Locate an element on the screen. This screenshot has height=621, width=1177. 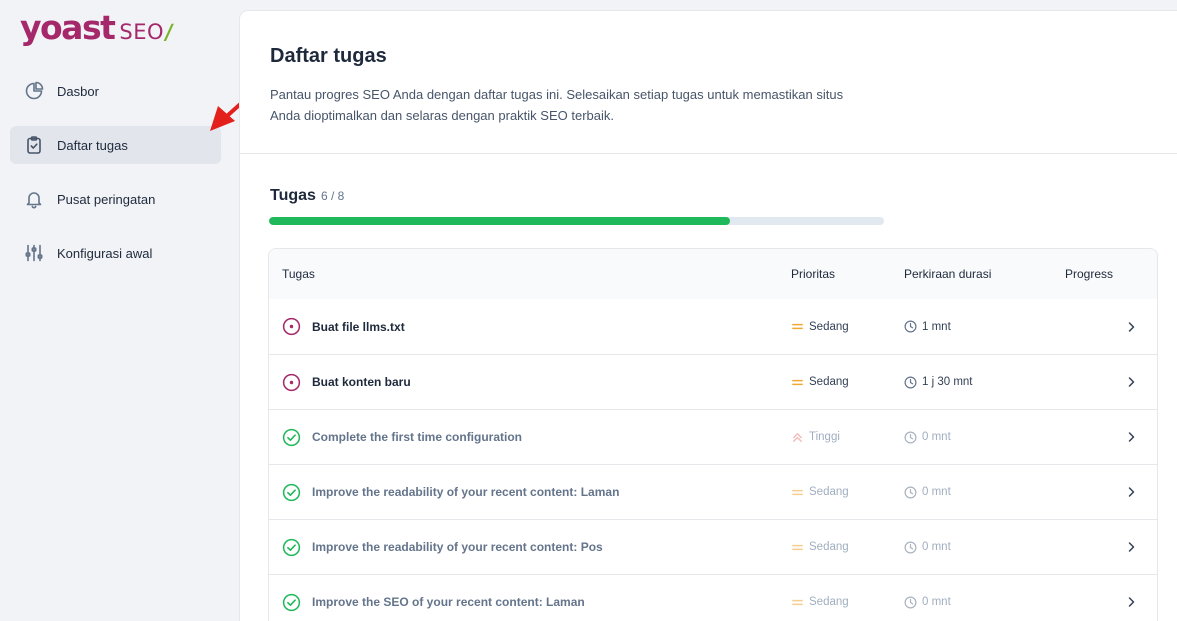
yoast-seo-logo: yoast SEO / is located at coordinates (97, 30).